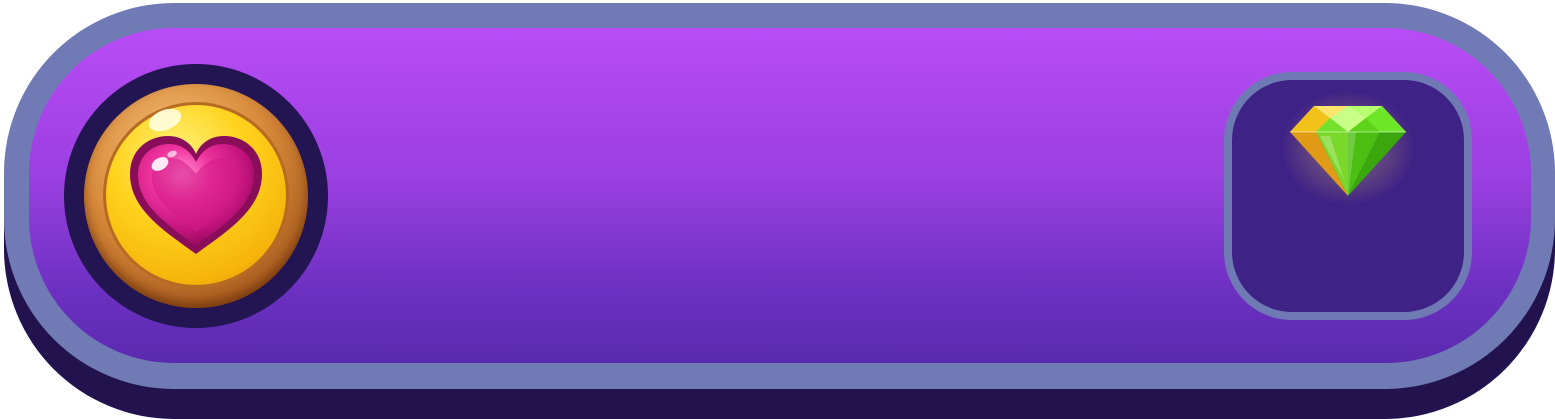 The image size is (1555, 419). Describe the element at coordinates (1348, 151) in the screenshot. I see `green-gem-icon` at that location.